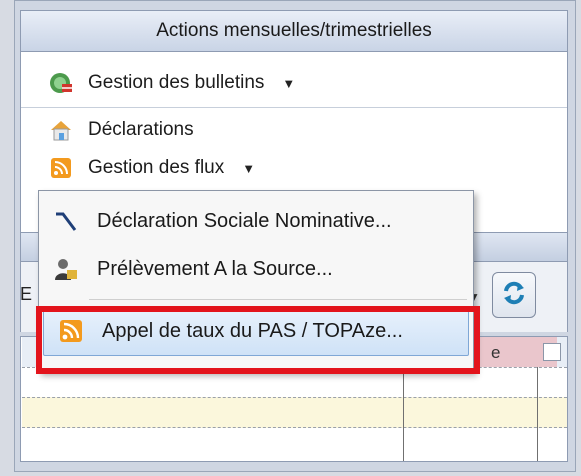  Describe the element at coordinates (156, 167) in the screenshot. I see `gestion-flux-label: Gestion des flux` at that location.